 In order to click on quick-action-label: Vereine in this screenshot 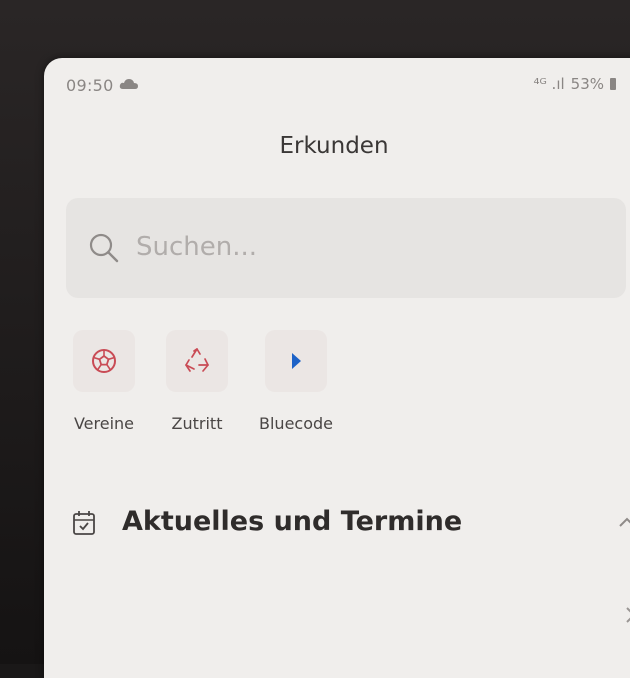, I will do `click(104, 423)`.